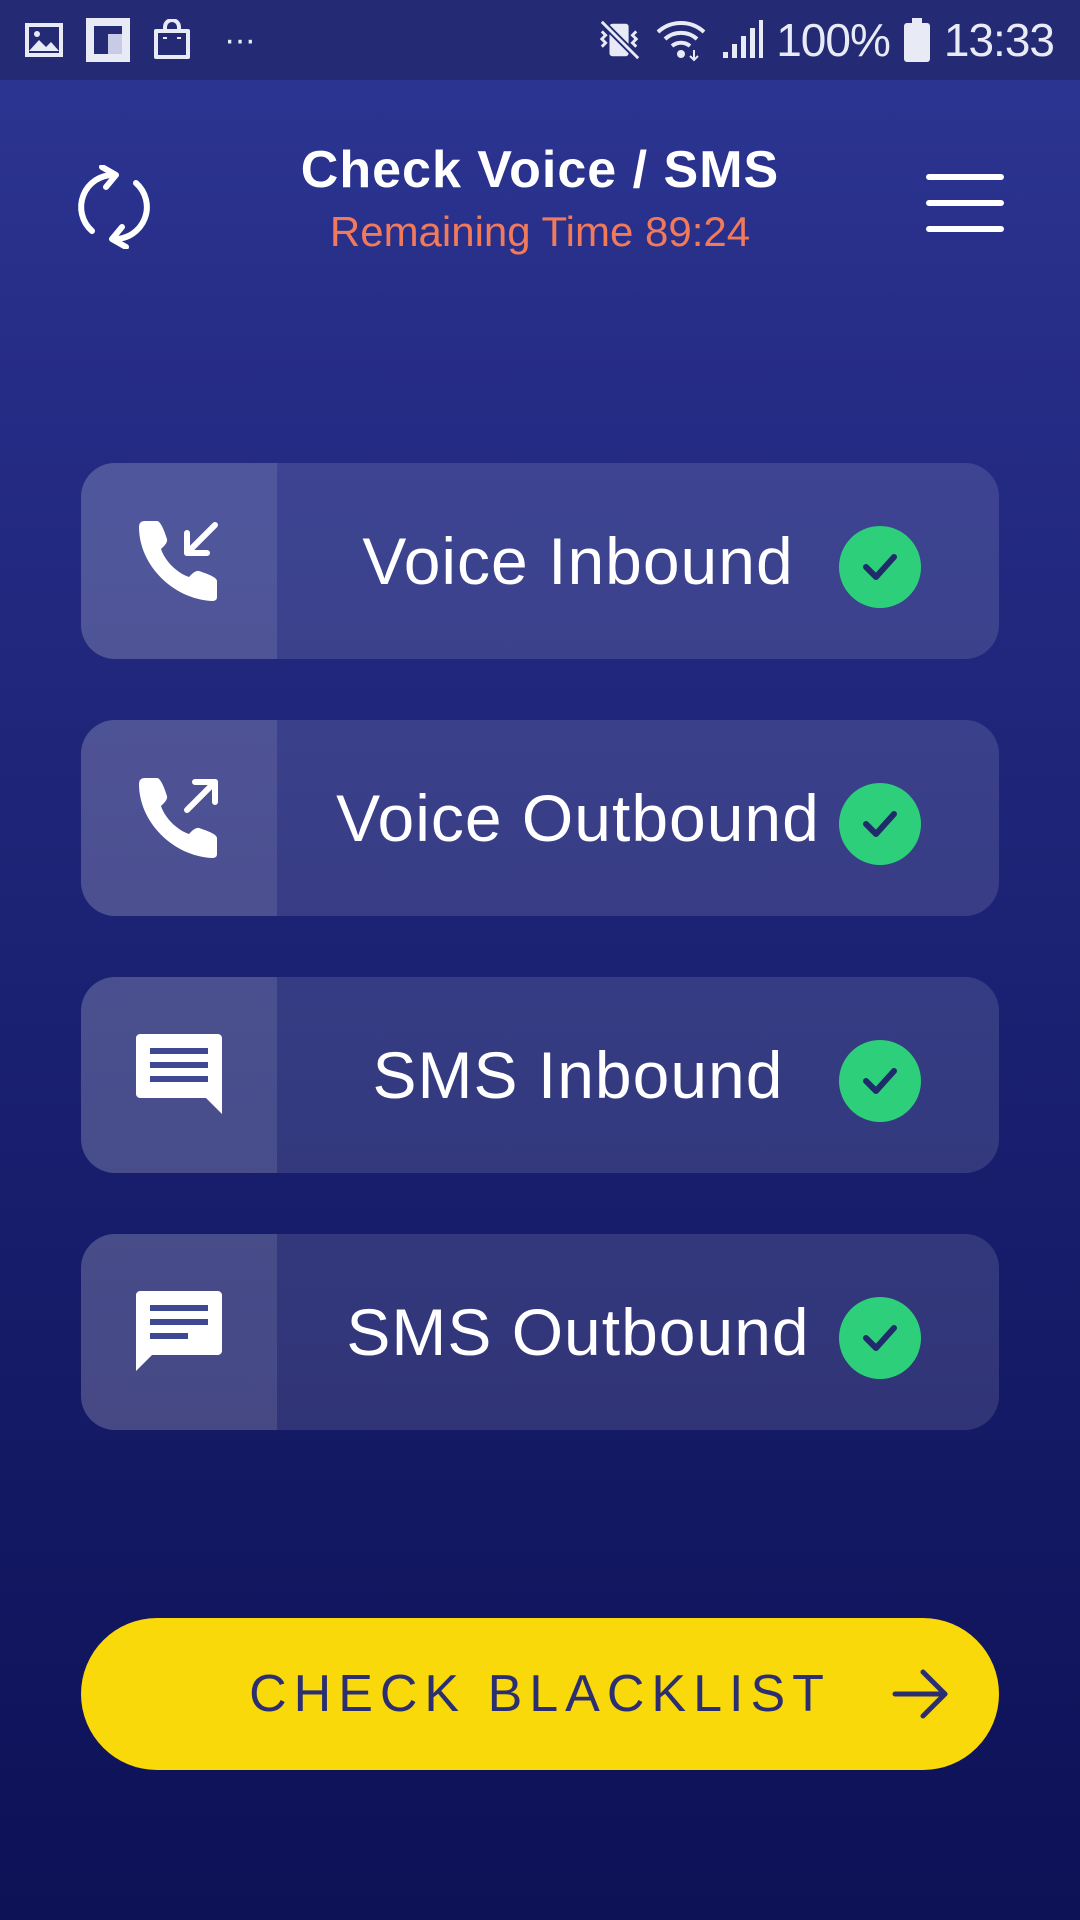  I want to click on wifi-icon, so click(681, 40).